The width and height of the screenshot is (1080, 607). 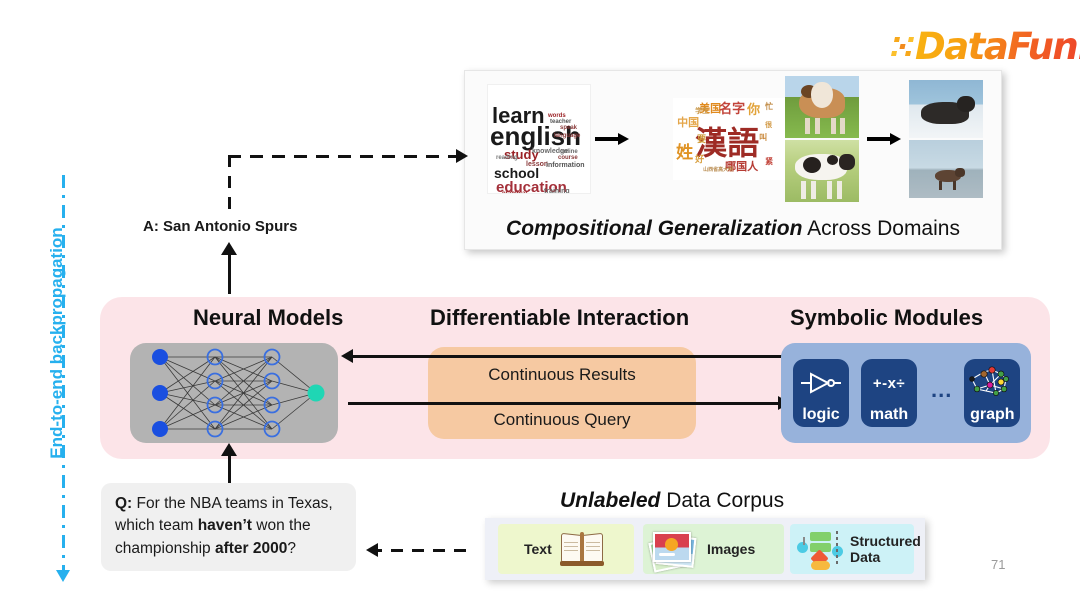 I want to click on open-book-icon, so click(x=581, y=549).